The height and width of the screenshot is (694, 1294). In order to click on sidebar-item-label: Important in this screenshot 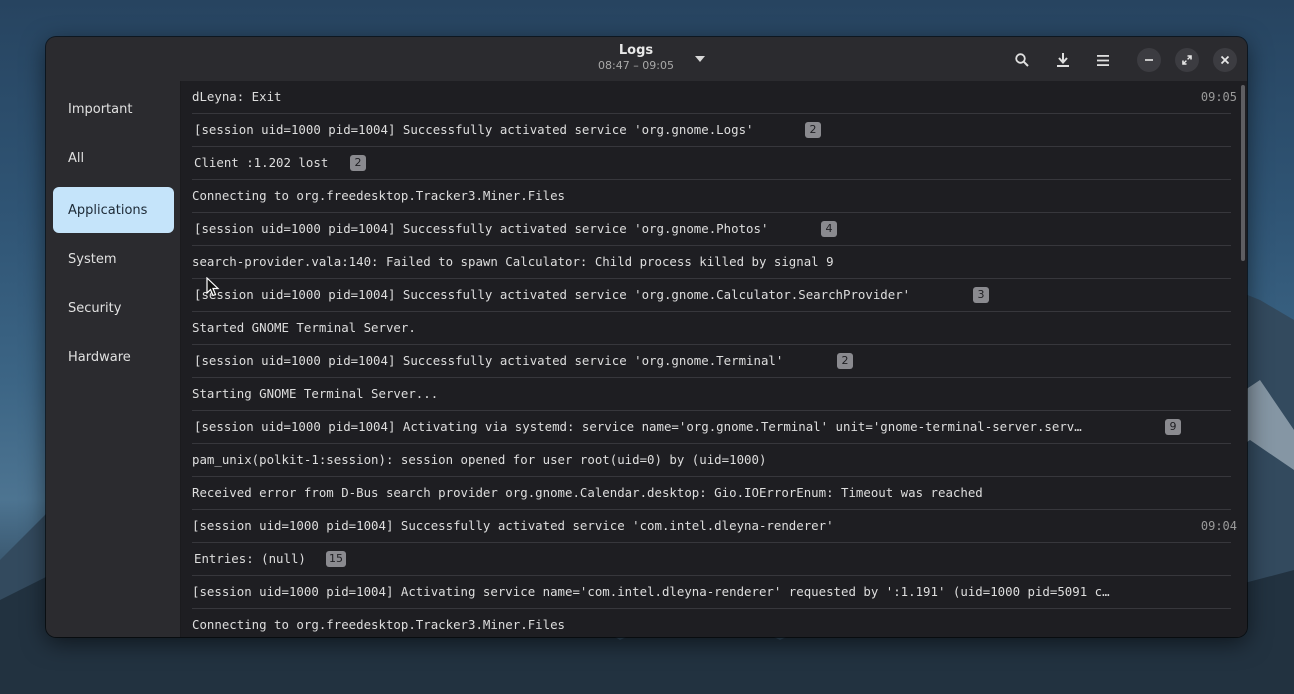, I will do `click(100, 109)`.